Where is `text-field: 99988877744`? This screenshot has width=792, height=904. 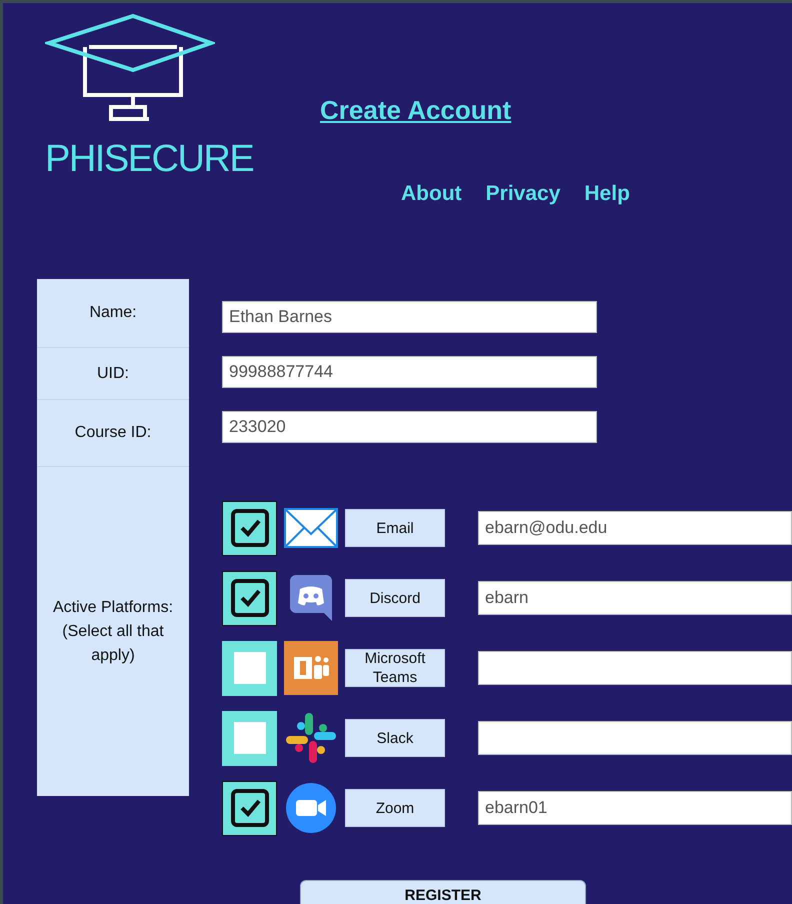
text-field: 99988877744 is located at coordinates (409, 372).